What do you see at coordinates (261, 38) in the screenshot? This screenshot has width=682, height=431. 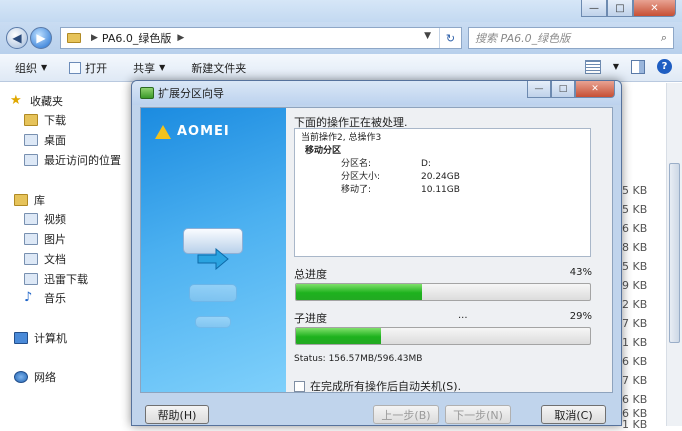 I see `address-bar: ▶ PA6.0_绿色版 ▶ ▼ ↻` at bounding box center [261, 38].